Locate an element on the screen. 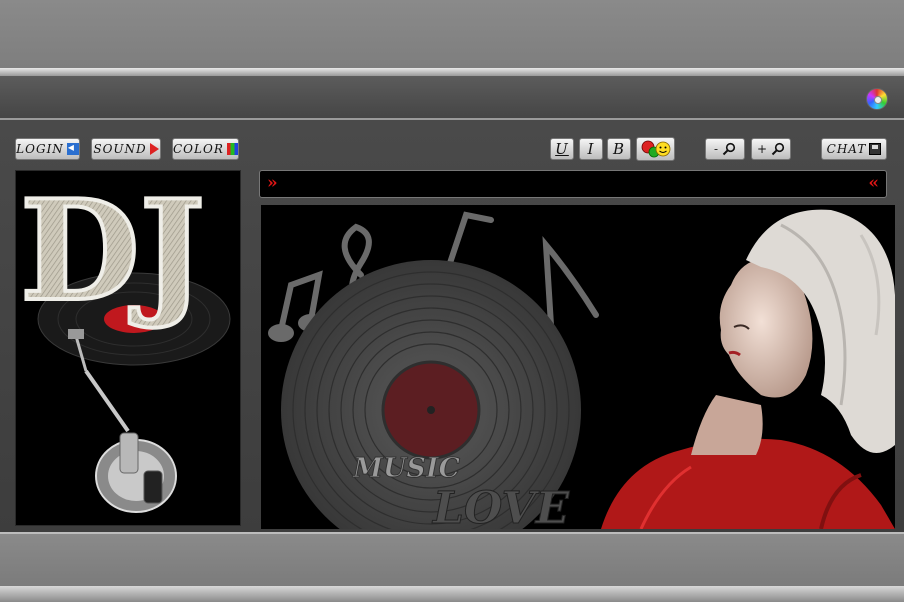 Image resolution: width=904 pixels, height=602 pixels. login-button: LOGIN is located at coordinates (47, 149).